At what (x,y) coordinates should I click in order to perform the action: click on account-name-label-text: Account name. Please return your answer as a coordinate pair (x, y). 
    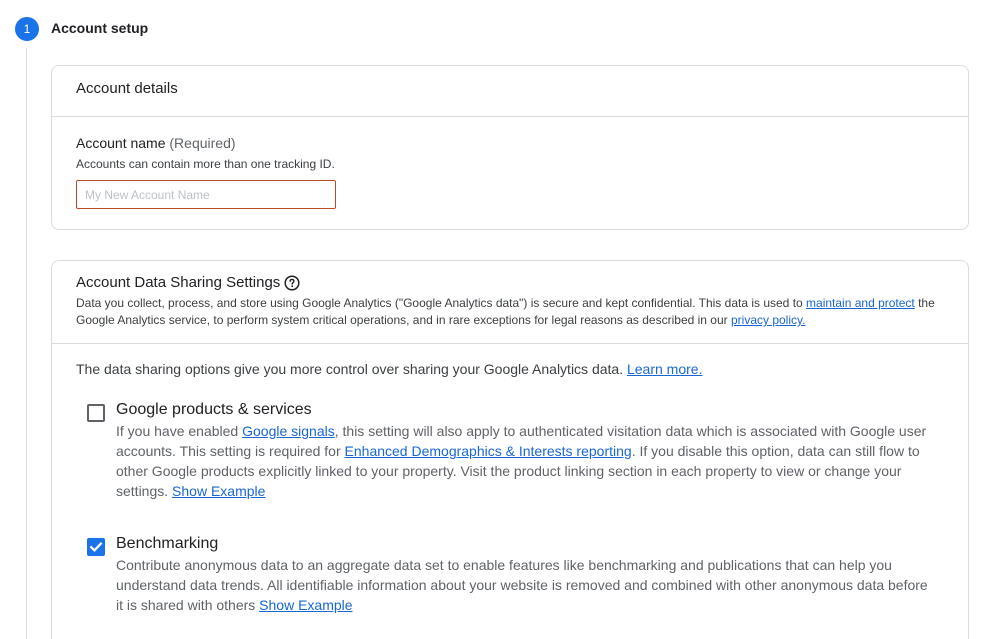
    Looking at the image, I should click on (121, 143).